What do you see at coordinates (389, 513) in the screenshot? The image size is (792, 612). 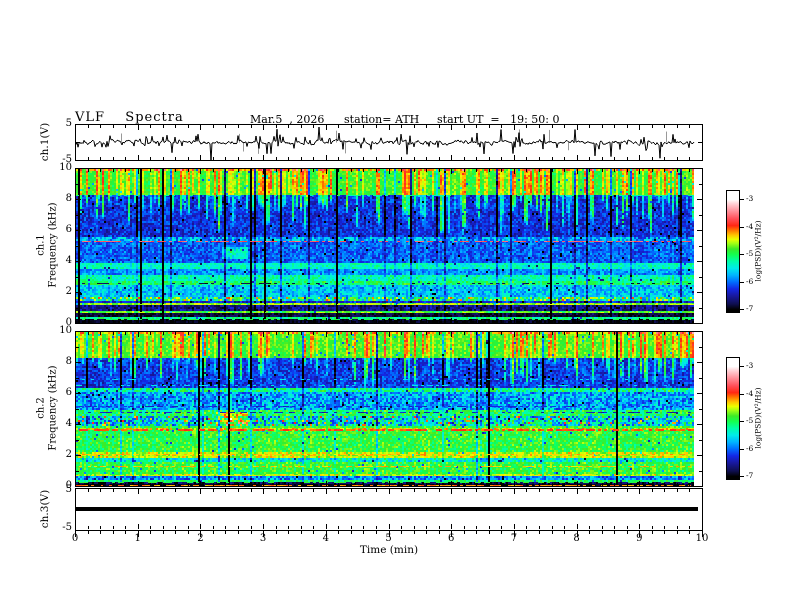 I see `ch3-waveform-panel` at bounding box center [389, 513].